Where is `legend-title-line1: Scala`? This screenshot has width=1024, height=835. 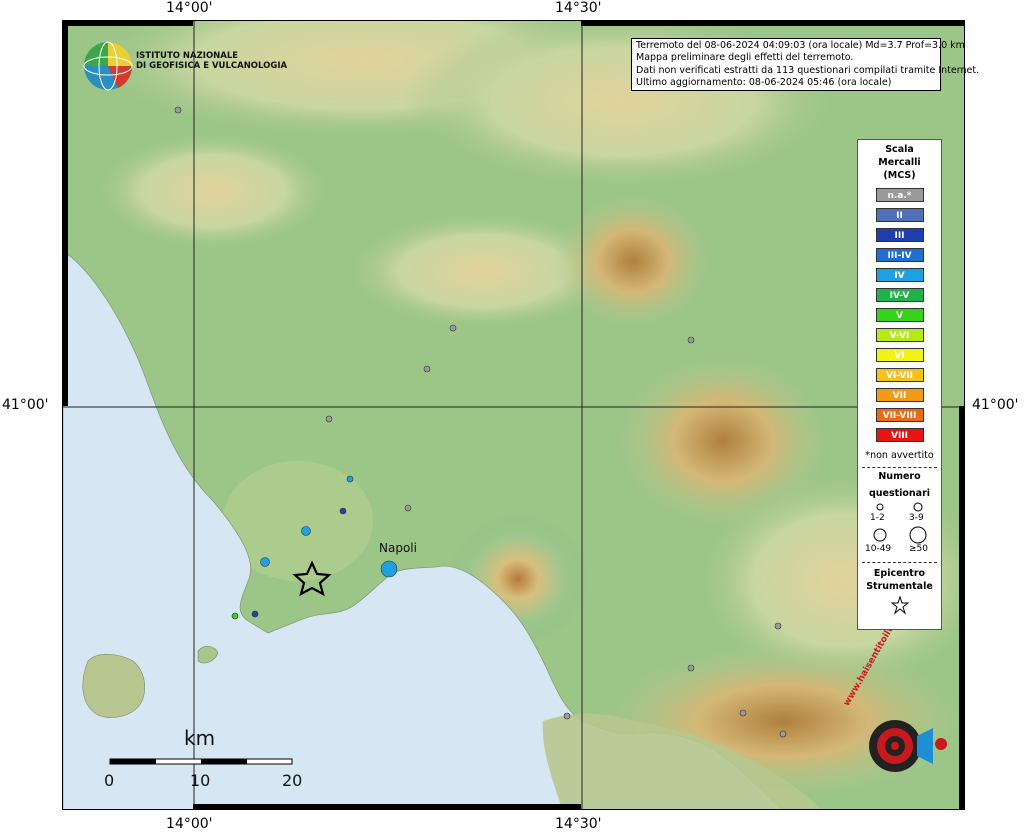
legend-title-line1: Scala is located at coordinates (899, 149).